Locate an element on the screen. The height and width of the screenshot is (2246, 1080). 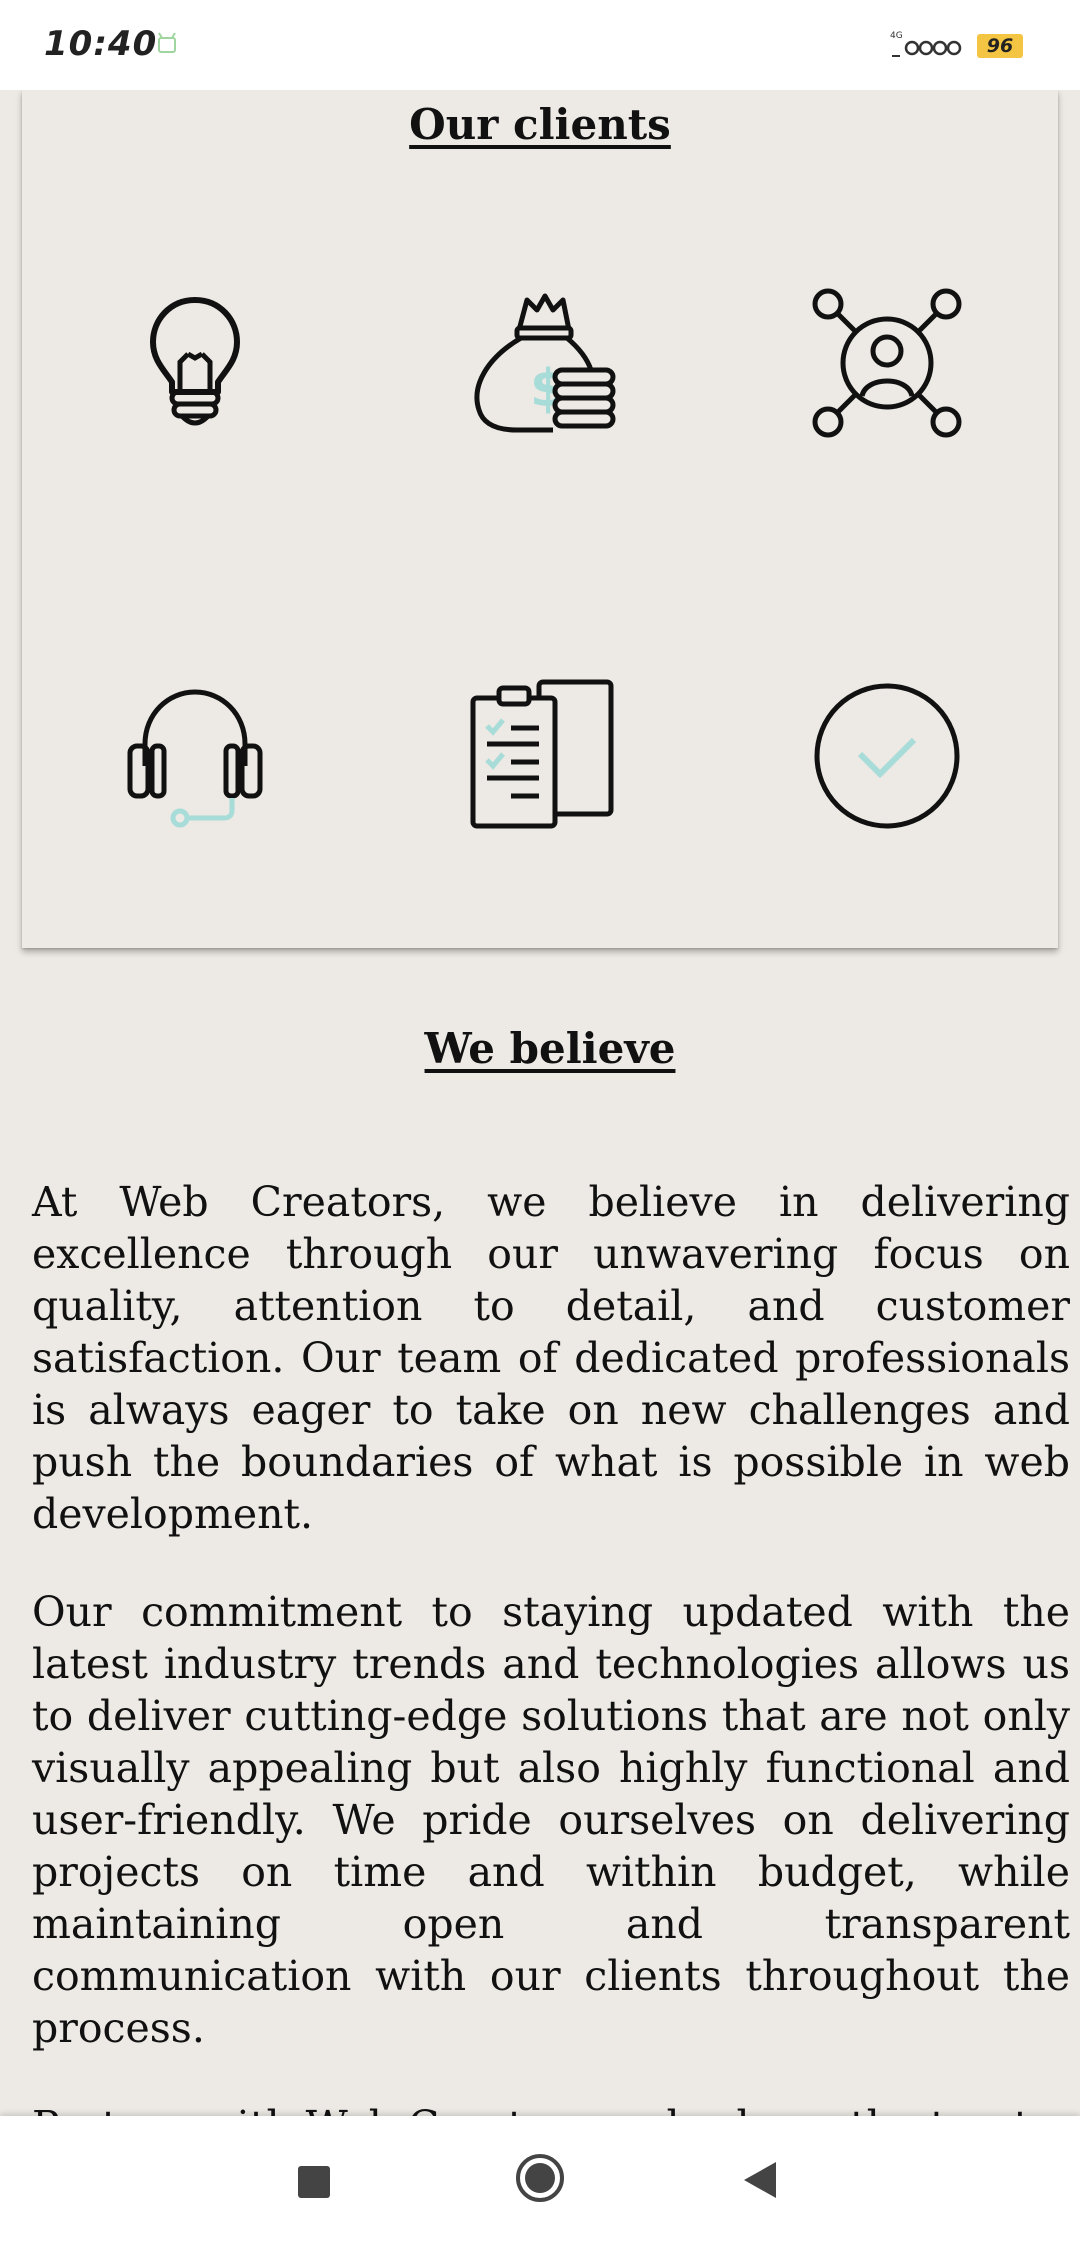
status-time: 10:40 is located at coordinates (101, 44).